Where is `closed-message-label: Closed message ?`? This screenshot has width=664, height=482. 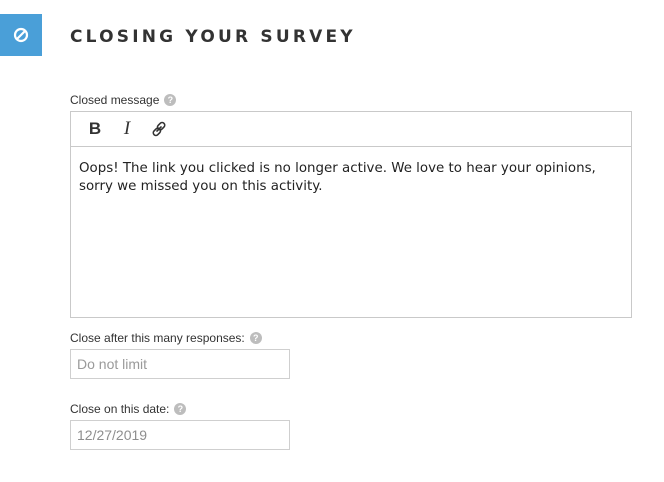 closed-message-label: Closed message ? is located at coordinates (123, 100).